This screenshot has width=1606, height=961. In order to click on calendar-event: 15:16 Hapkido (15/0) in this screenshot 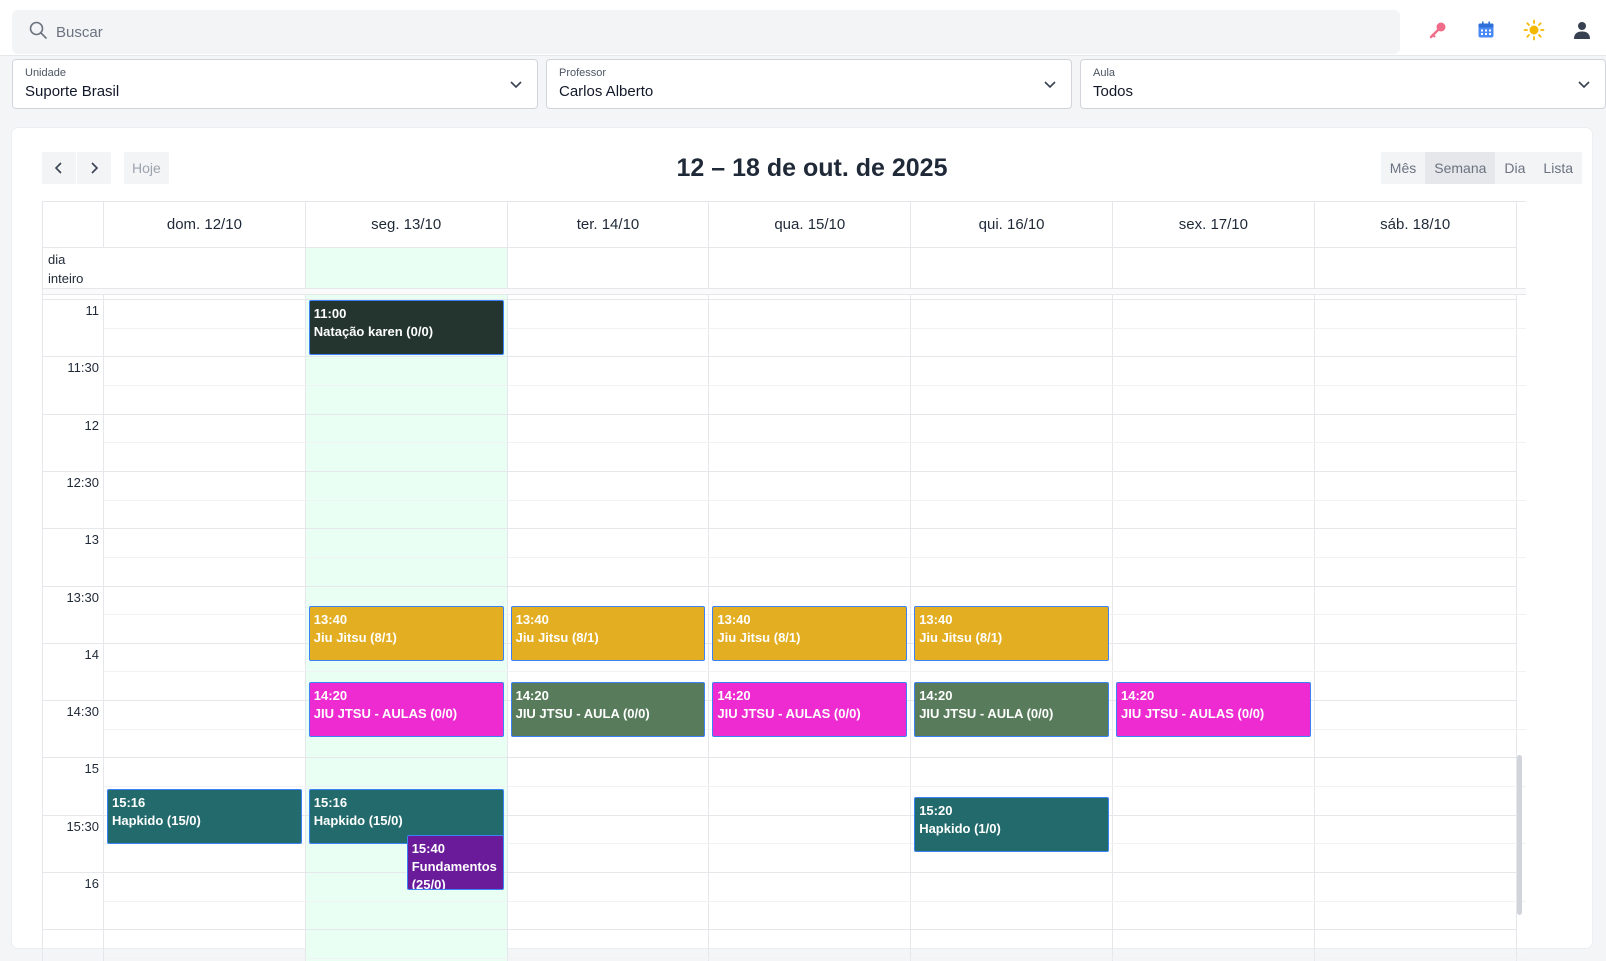, I will do `click(204, 816)`.